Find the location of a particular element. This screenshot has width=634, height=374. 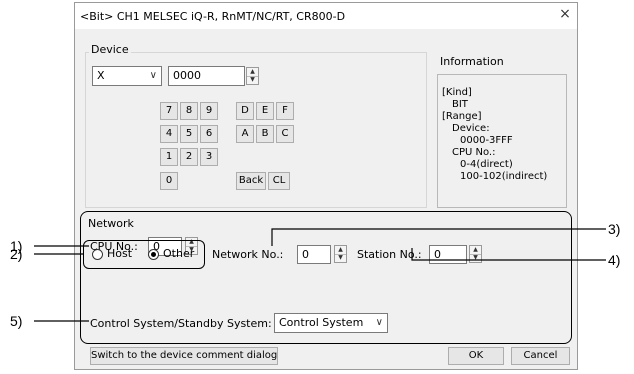

device-number-input: 0000 is located at coordinates (206, 76).